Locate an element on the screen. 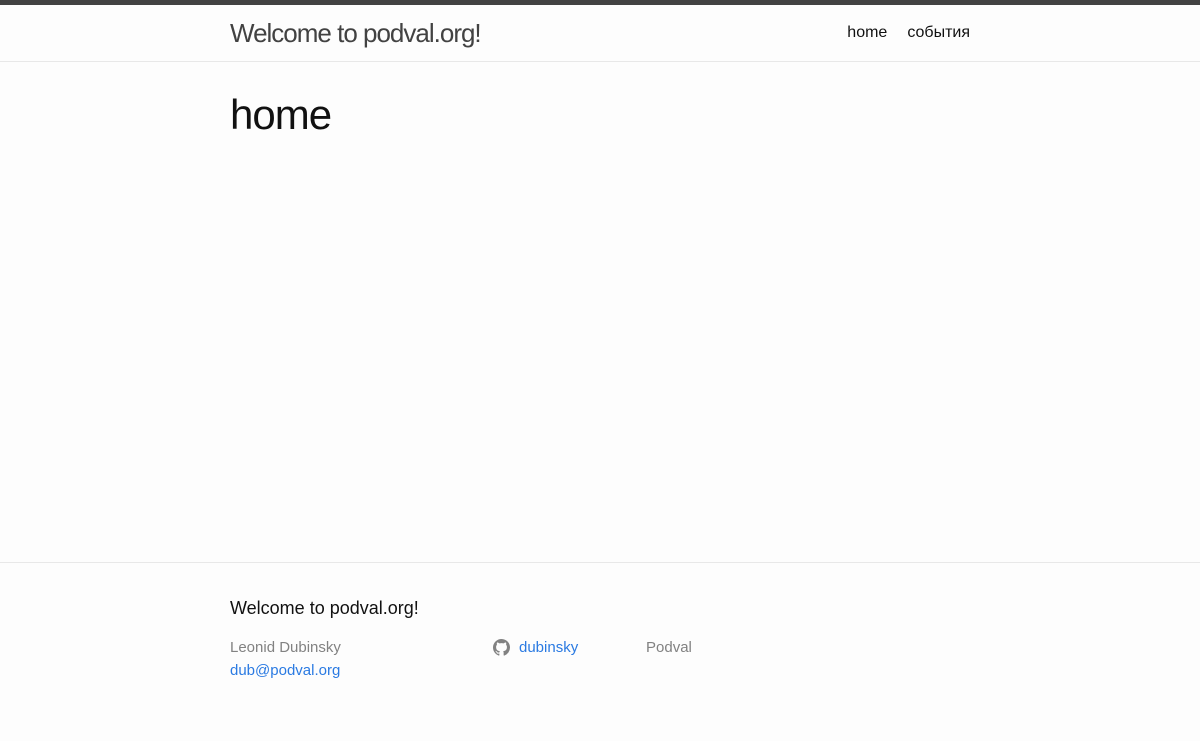  nav-link-home: home is located at coordinates (867, 33).